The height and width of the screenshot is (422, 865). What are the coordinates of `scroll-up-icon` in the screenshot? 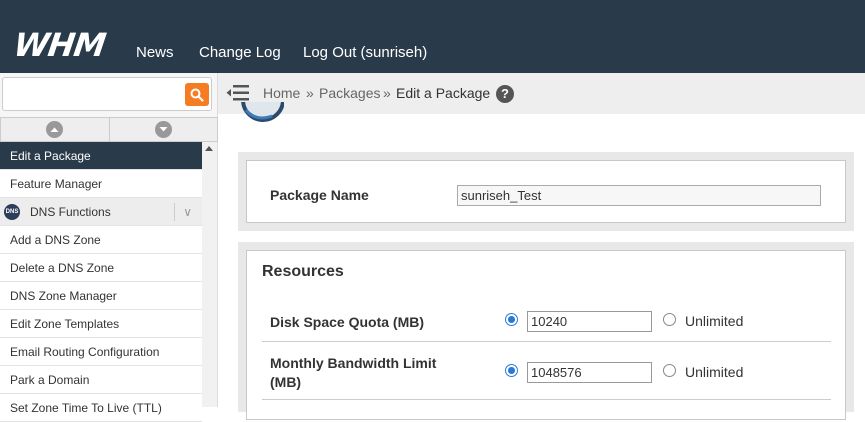 It's located at (209, 148).